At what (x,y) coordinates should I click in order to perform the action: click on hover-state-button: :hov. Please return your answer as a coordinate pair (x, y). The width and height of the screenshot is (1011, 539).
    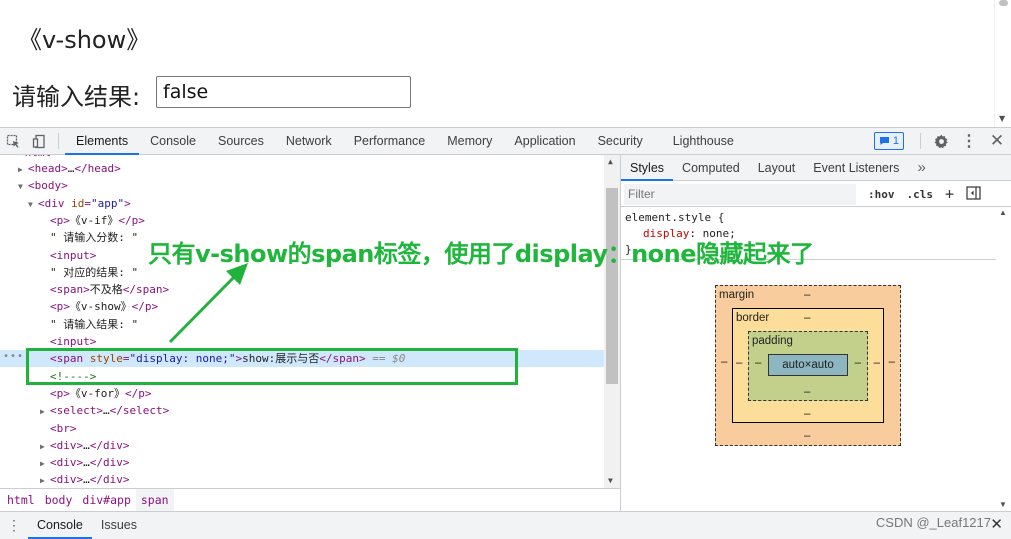
    Looking at the image, I should click on (881, 194).